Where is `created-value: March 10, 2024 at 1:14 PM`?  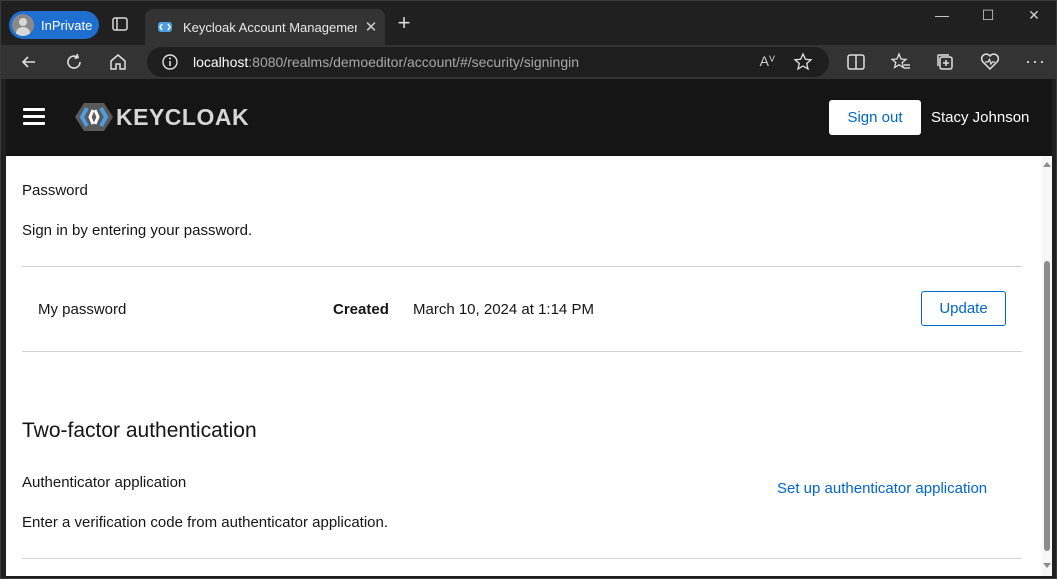 created-value: March 10, 2024 at 1:14 PM is located at coordinates (503, 309).